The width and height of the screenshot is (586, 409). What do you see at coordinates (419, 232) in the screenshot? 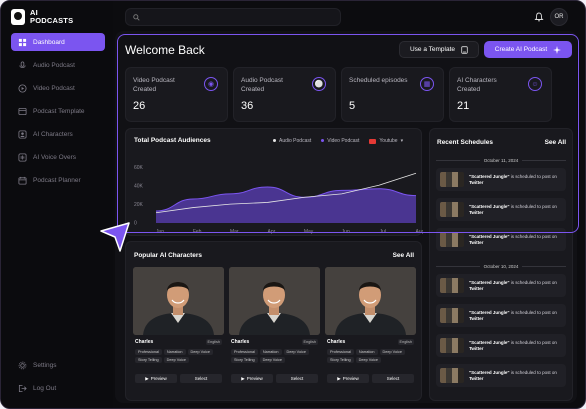
I see `x-tick-label: Aug` at bounding box center [419, 232].